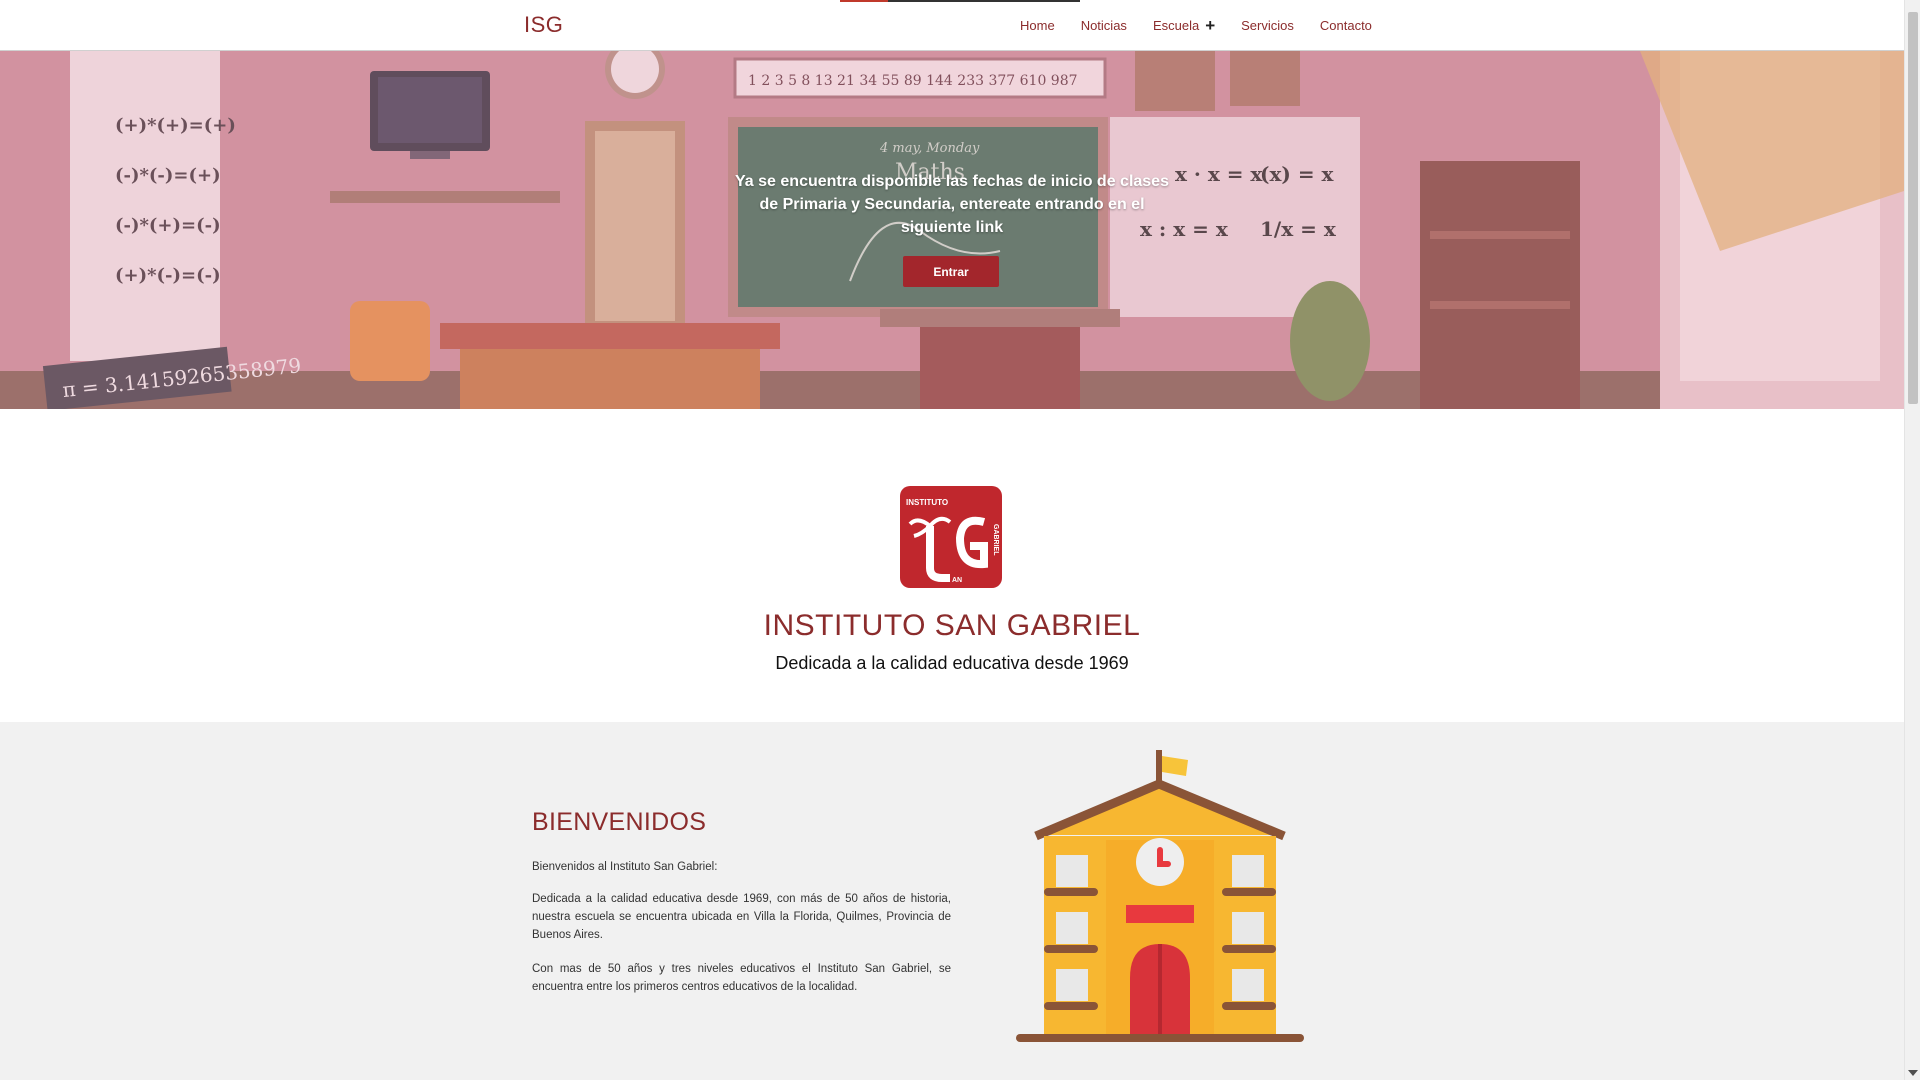  I want to click on logo-text-an: AN, so click(957, 580).